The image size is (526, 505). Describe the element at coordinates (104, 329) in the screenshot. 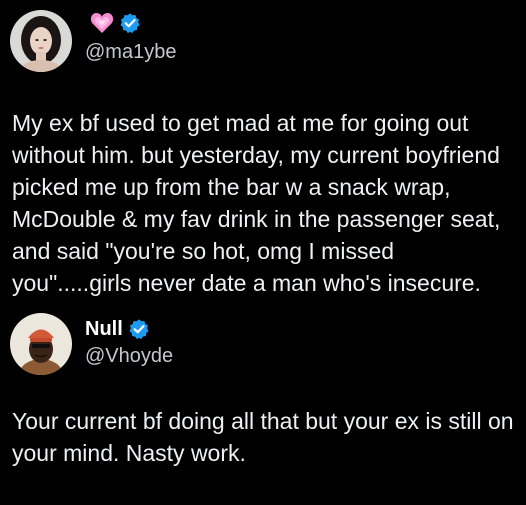

I see `display-name: Null` at that location.